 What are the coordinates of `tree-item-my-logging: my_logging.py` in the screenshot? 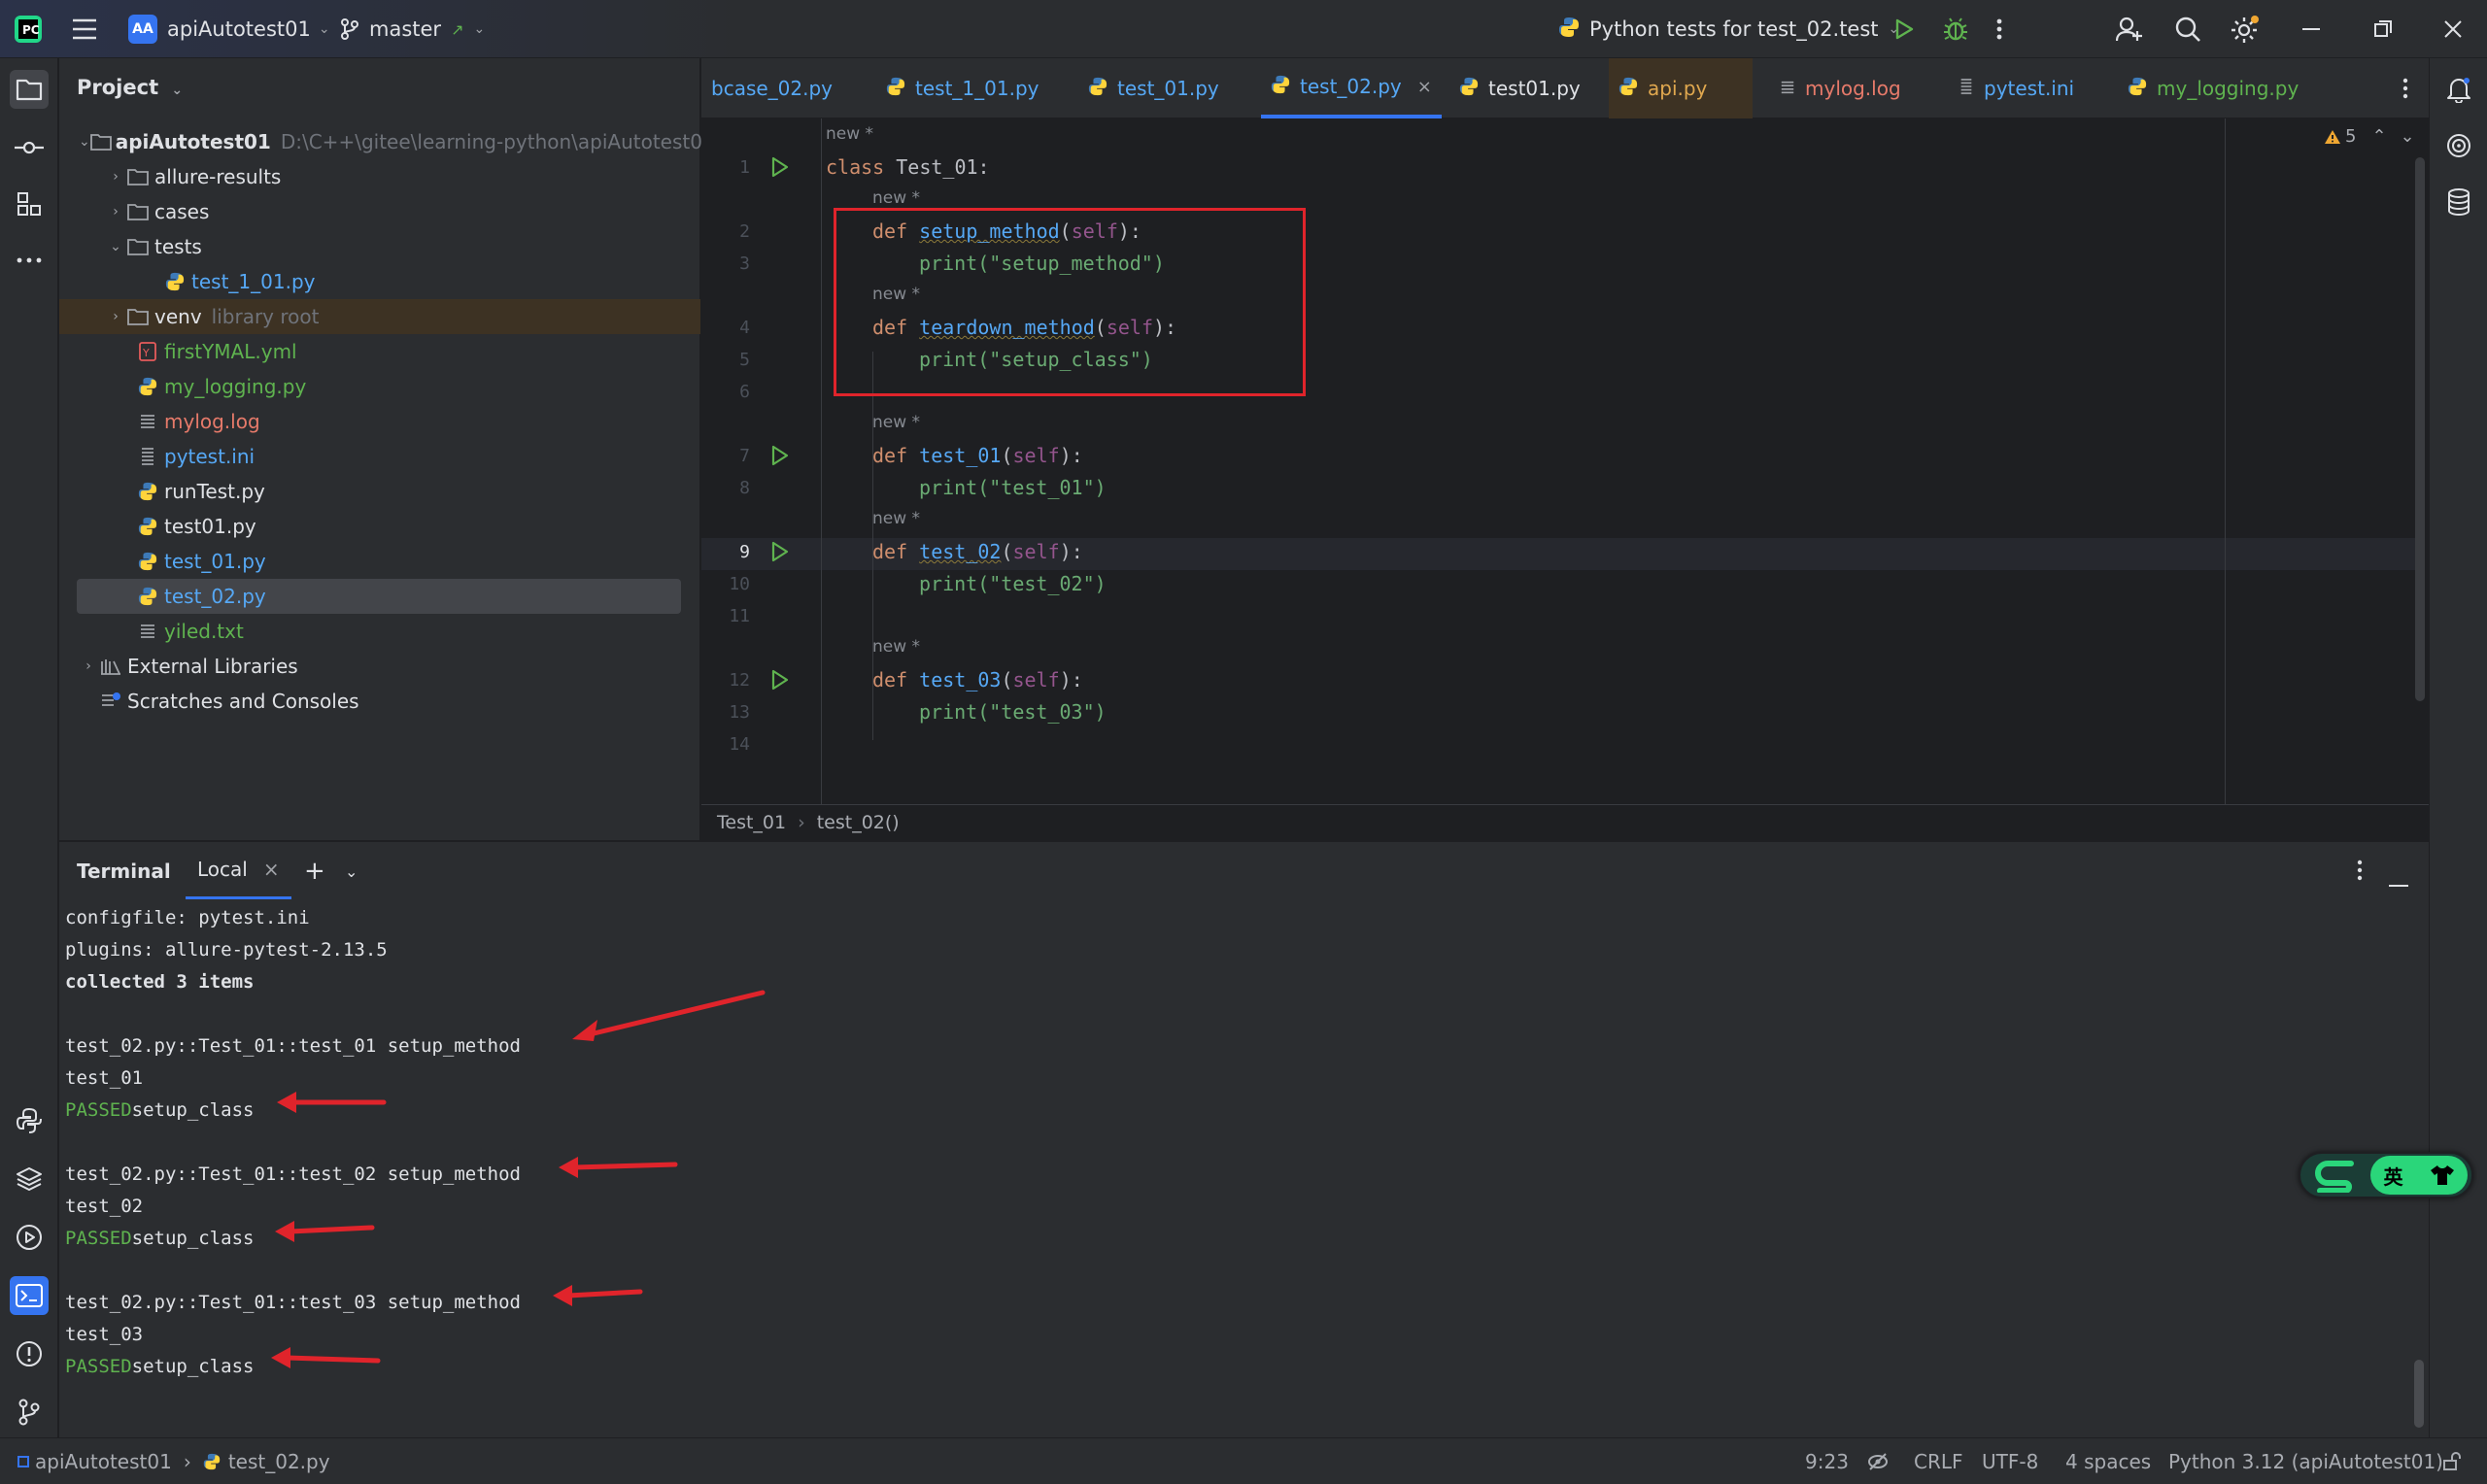 It's located at (379, 386).